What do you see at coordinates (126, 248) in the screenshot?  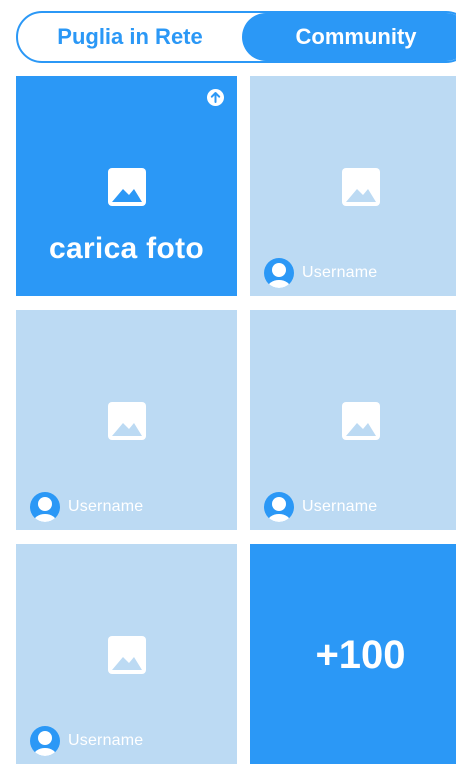 I see `upload-photo-label: carica foto` at bounding box center [126, 248].